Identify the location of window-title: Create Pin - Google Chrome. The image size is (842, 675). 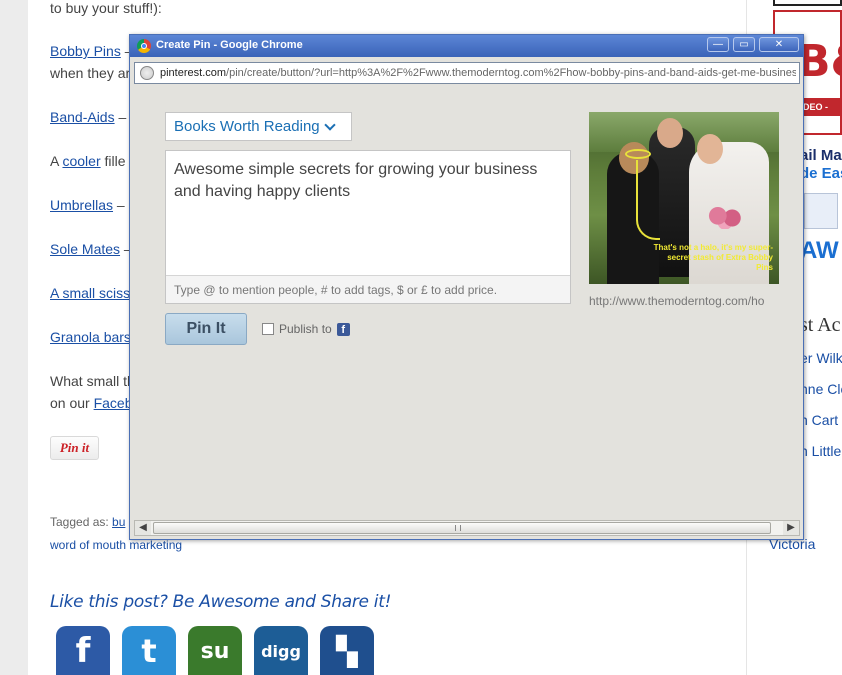
(229, 45).